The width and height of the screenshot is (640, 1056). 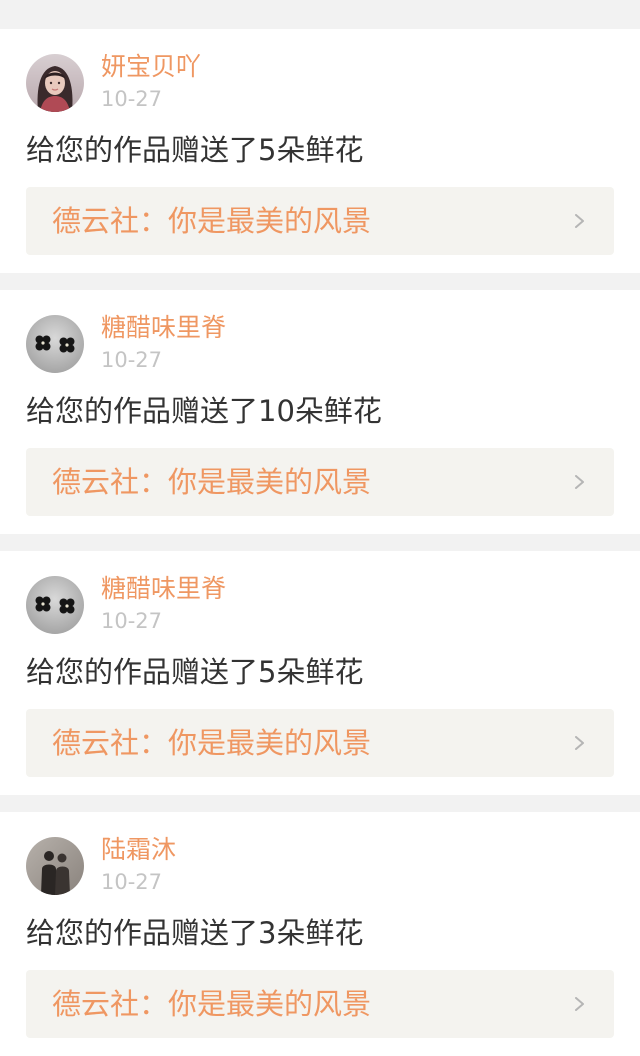 I want to click on two-people-silhouette-avatar-icon, so click(x=55, y=866).